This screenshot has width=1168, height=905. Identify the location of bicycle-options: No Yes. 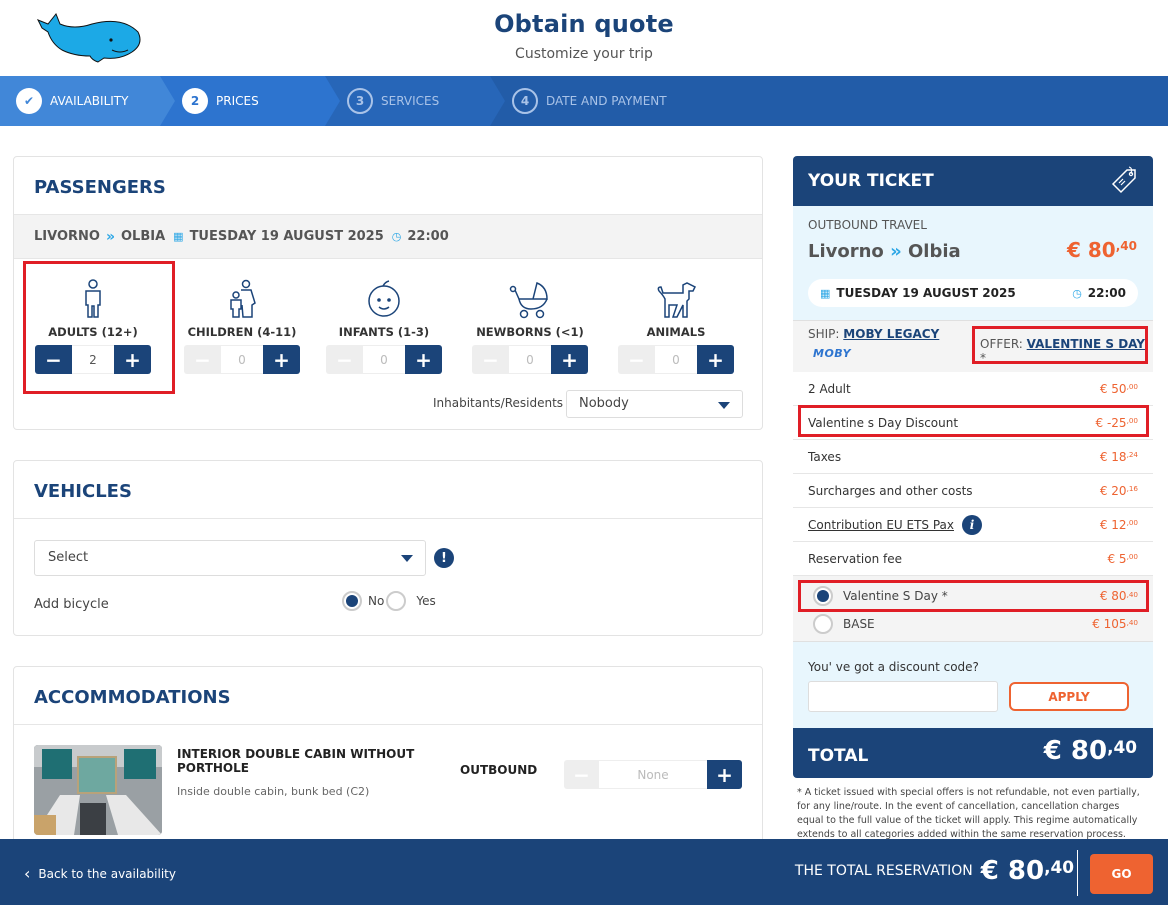
(389, 601).